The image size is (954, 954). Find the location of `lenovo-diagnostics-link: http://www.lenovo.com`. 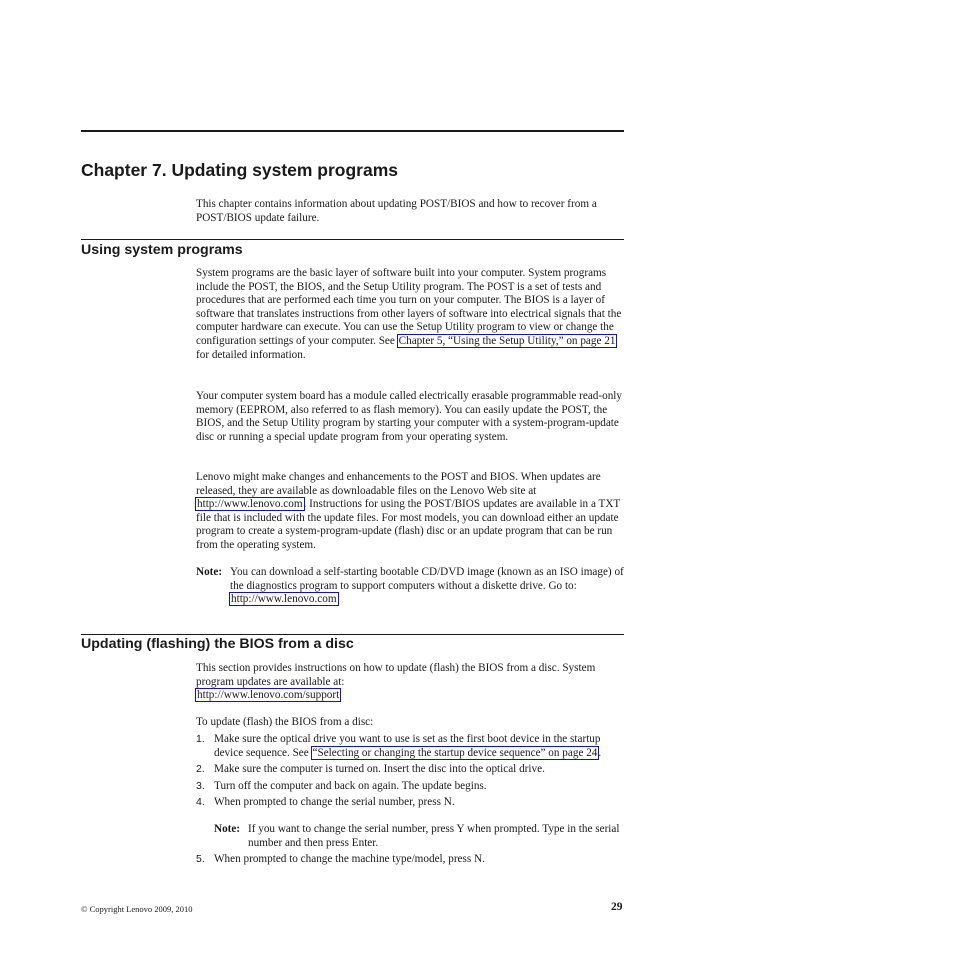

lenovo-diagnostics-link: http://www.lenovo.com is located at coordinates (284, 599).